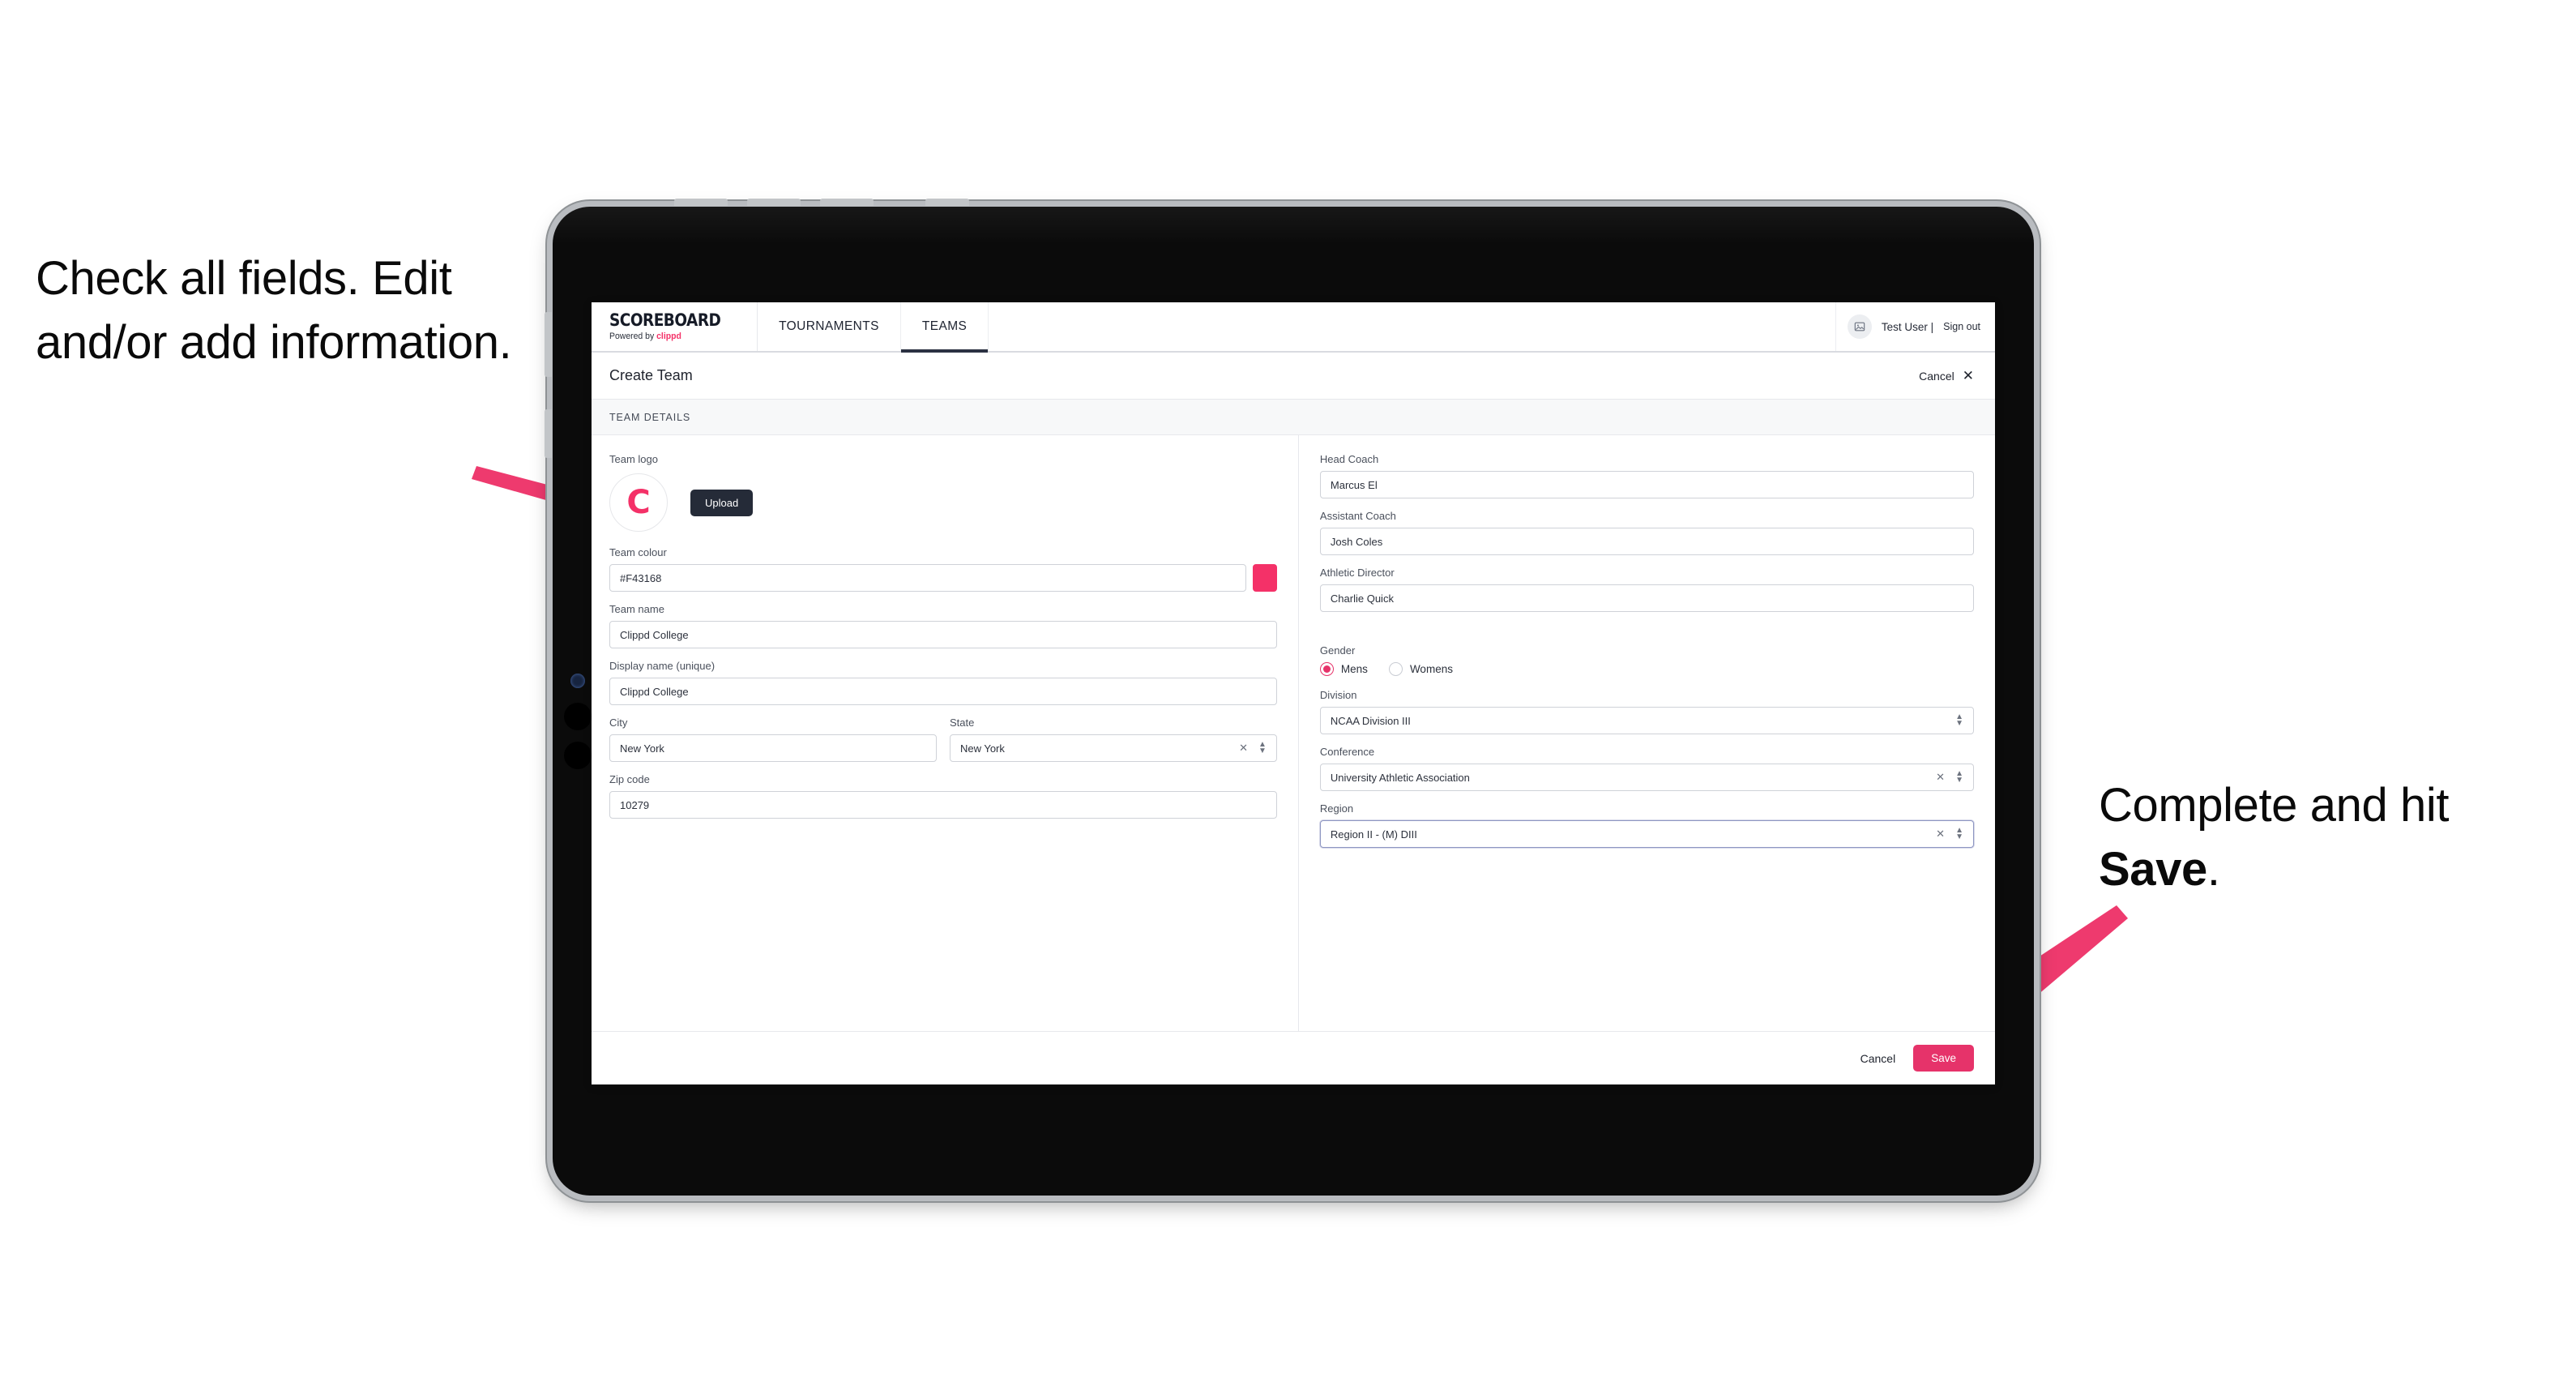 The height and width of the screenshot is (1386, 2576). What do you see at coordinates (1878, 1058) in the screenshot?
I see `cancel-button: Cancel` at bounding box center [1878, 1058].